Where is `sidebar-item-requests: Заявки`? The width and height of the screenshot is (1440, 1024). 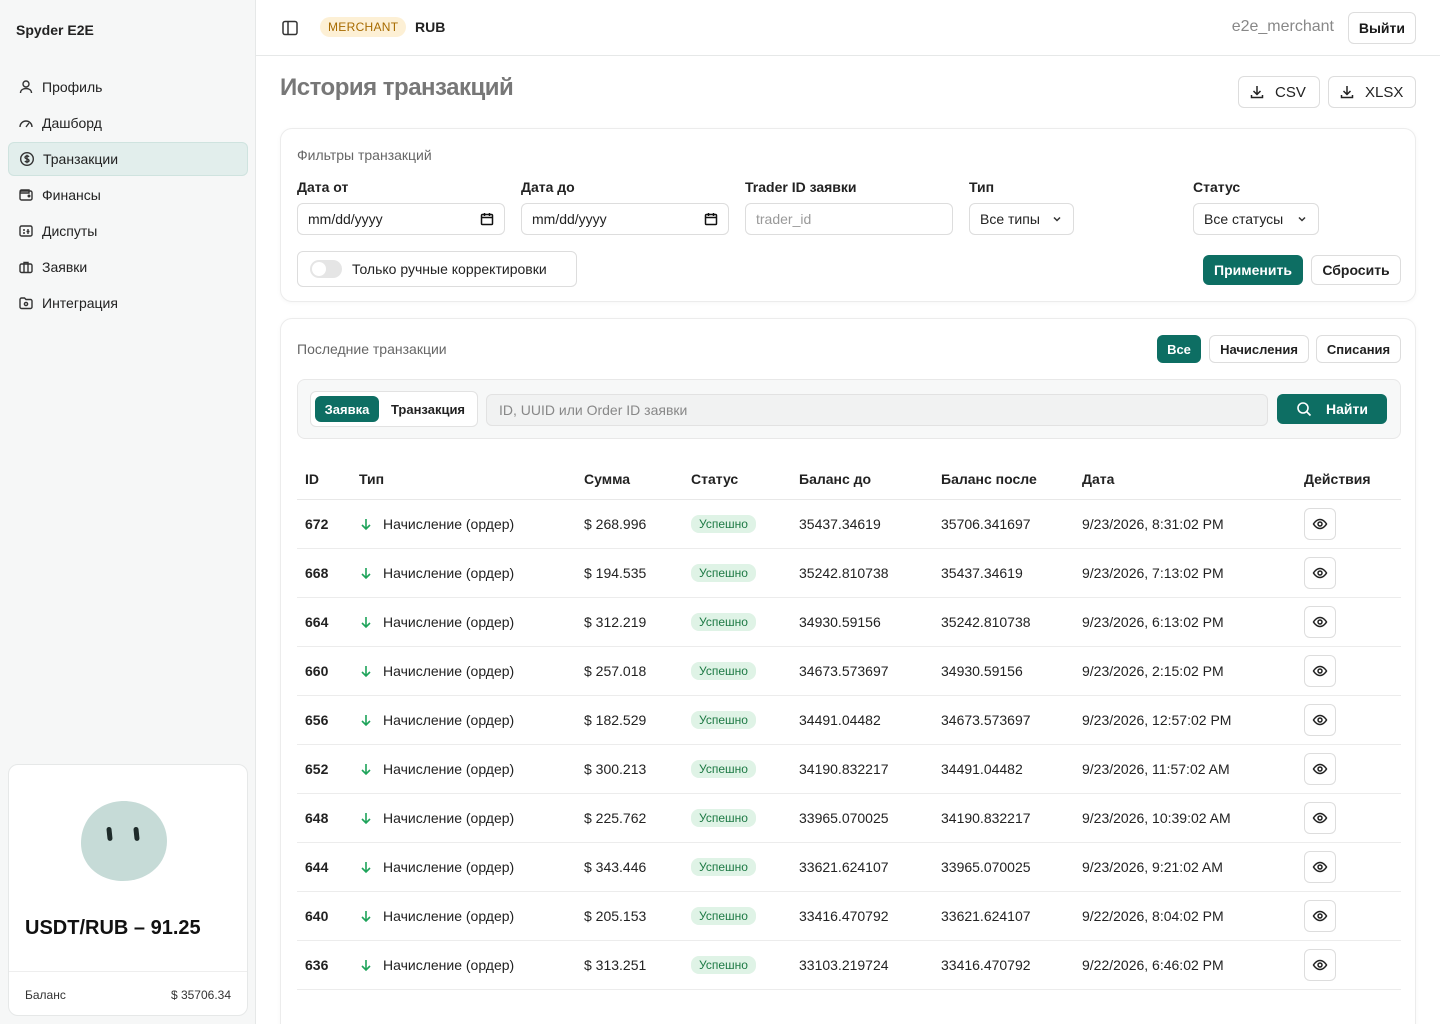
sidebar-item-requests: Заявки is located at coordinates (128, 267).